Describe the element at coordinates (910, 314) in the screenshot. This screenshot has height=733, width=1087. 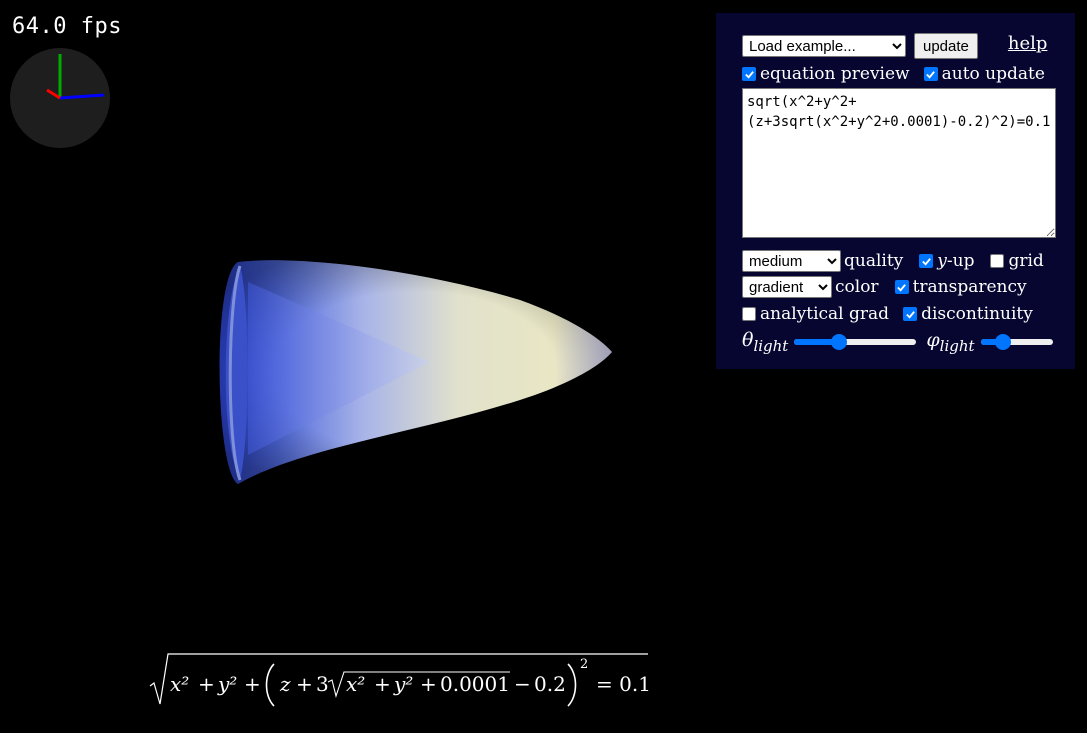
I see `discontinuity-checkbox` at that location.